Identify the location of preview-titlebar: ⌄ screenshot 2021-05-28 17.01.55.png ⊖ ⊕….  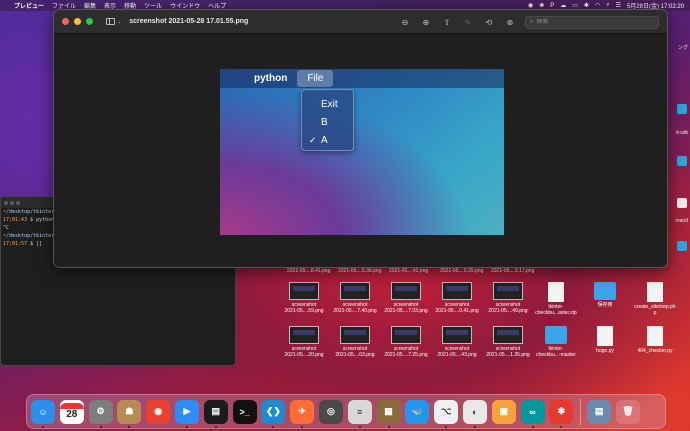
(360, 22).